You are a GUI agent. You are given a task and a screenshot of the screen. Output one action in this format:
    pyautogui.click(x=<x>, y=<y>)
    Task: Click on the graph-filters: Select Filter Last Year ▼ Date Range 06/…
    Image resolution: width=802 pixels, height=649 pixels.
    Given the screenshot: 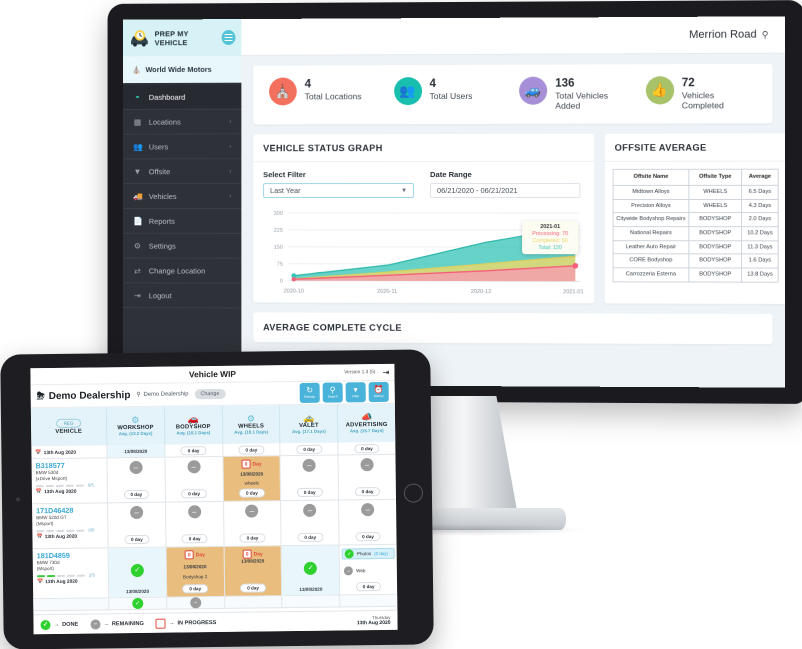 What is the action you would take?
    pyautogui.click(x=423, y=184)
    